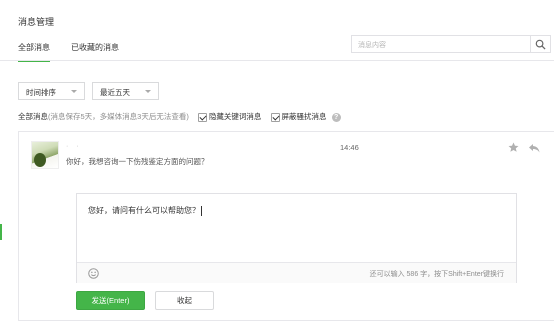 This screenshot has width=554, height=328. What do you see at coordinates (95, 47) in the screenshot?
I see `tab-starred-messages: 已收藏的消息` at bounding box center [95, 47].